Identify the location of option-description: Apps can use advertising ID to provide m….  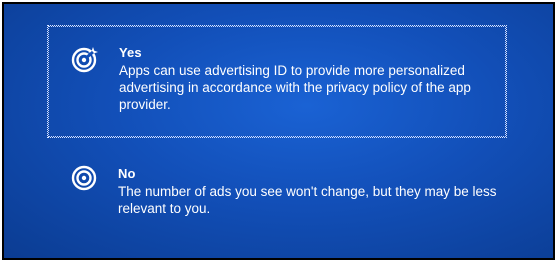
(295, 87).